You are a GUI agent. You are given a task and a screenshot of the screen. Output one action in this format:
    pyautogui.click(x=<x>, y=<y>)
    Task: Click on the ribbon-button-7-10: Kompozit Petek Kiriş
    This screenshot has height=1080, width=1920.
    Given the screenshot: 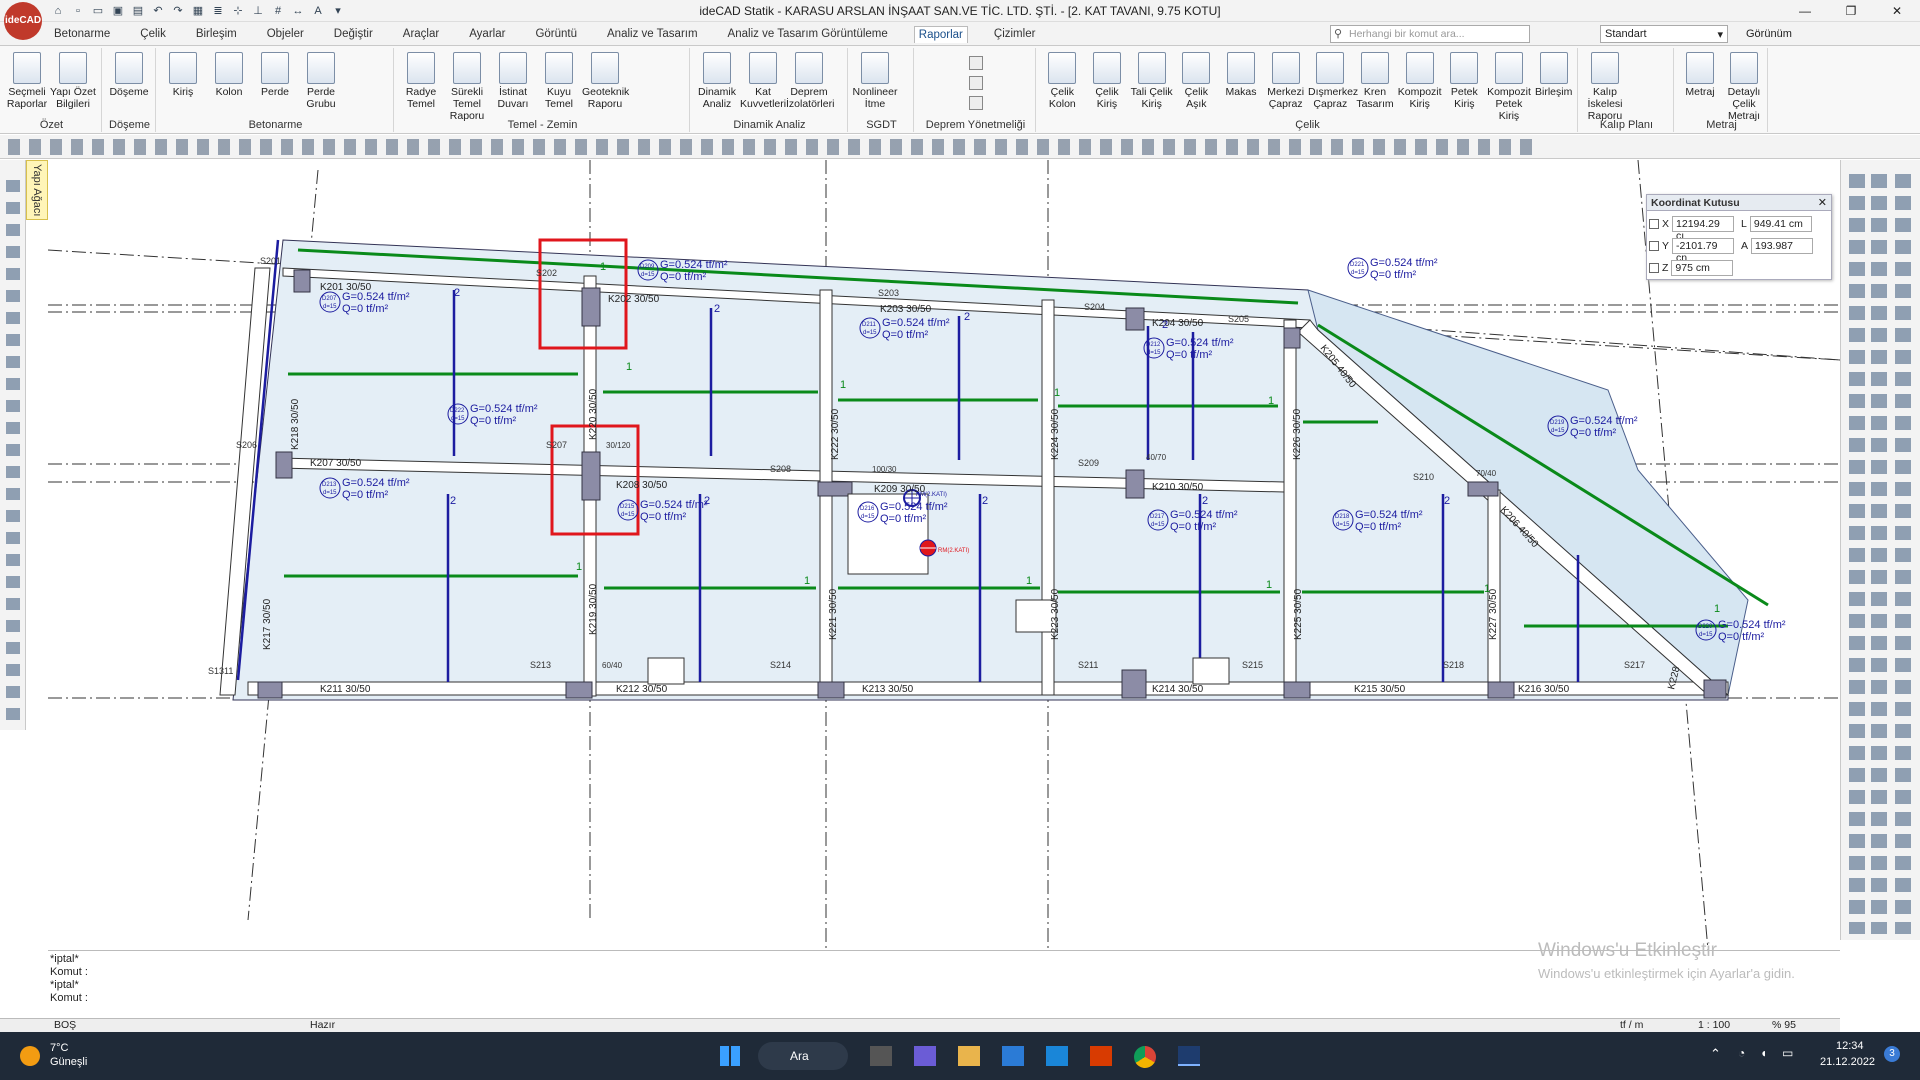 What is the action you would take?
    pyautogui.click(x=1509, y=87)
    